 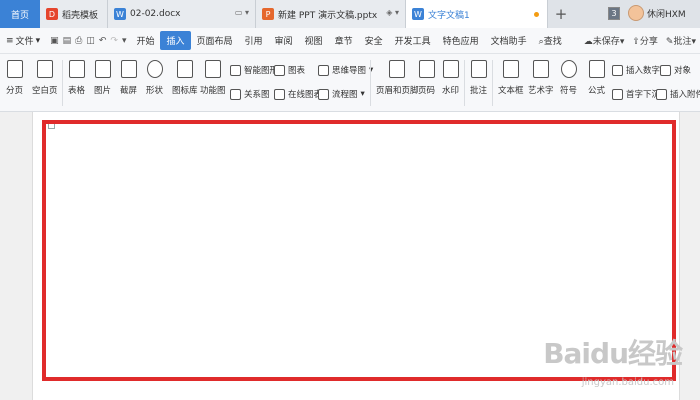 I want to click on ppt-doc-icon: P, so click(x=268, y=14).